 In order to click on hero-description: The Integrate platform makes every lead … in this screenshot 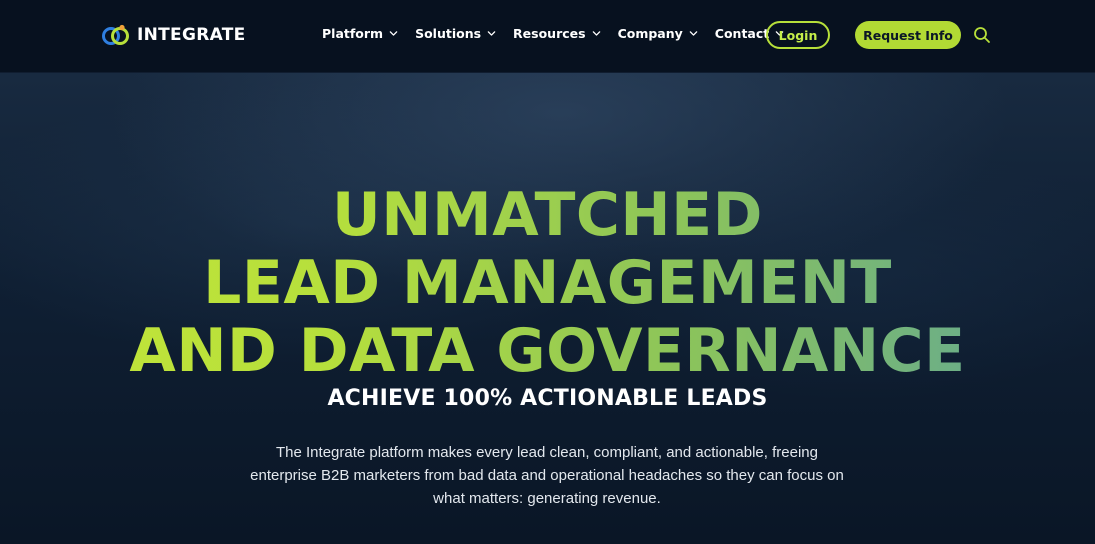, I will do `click(547, 475)`.